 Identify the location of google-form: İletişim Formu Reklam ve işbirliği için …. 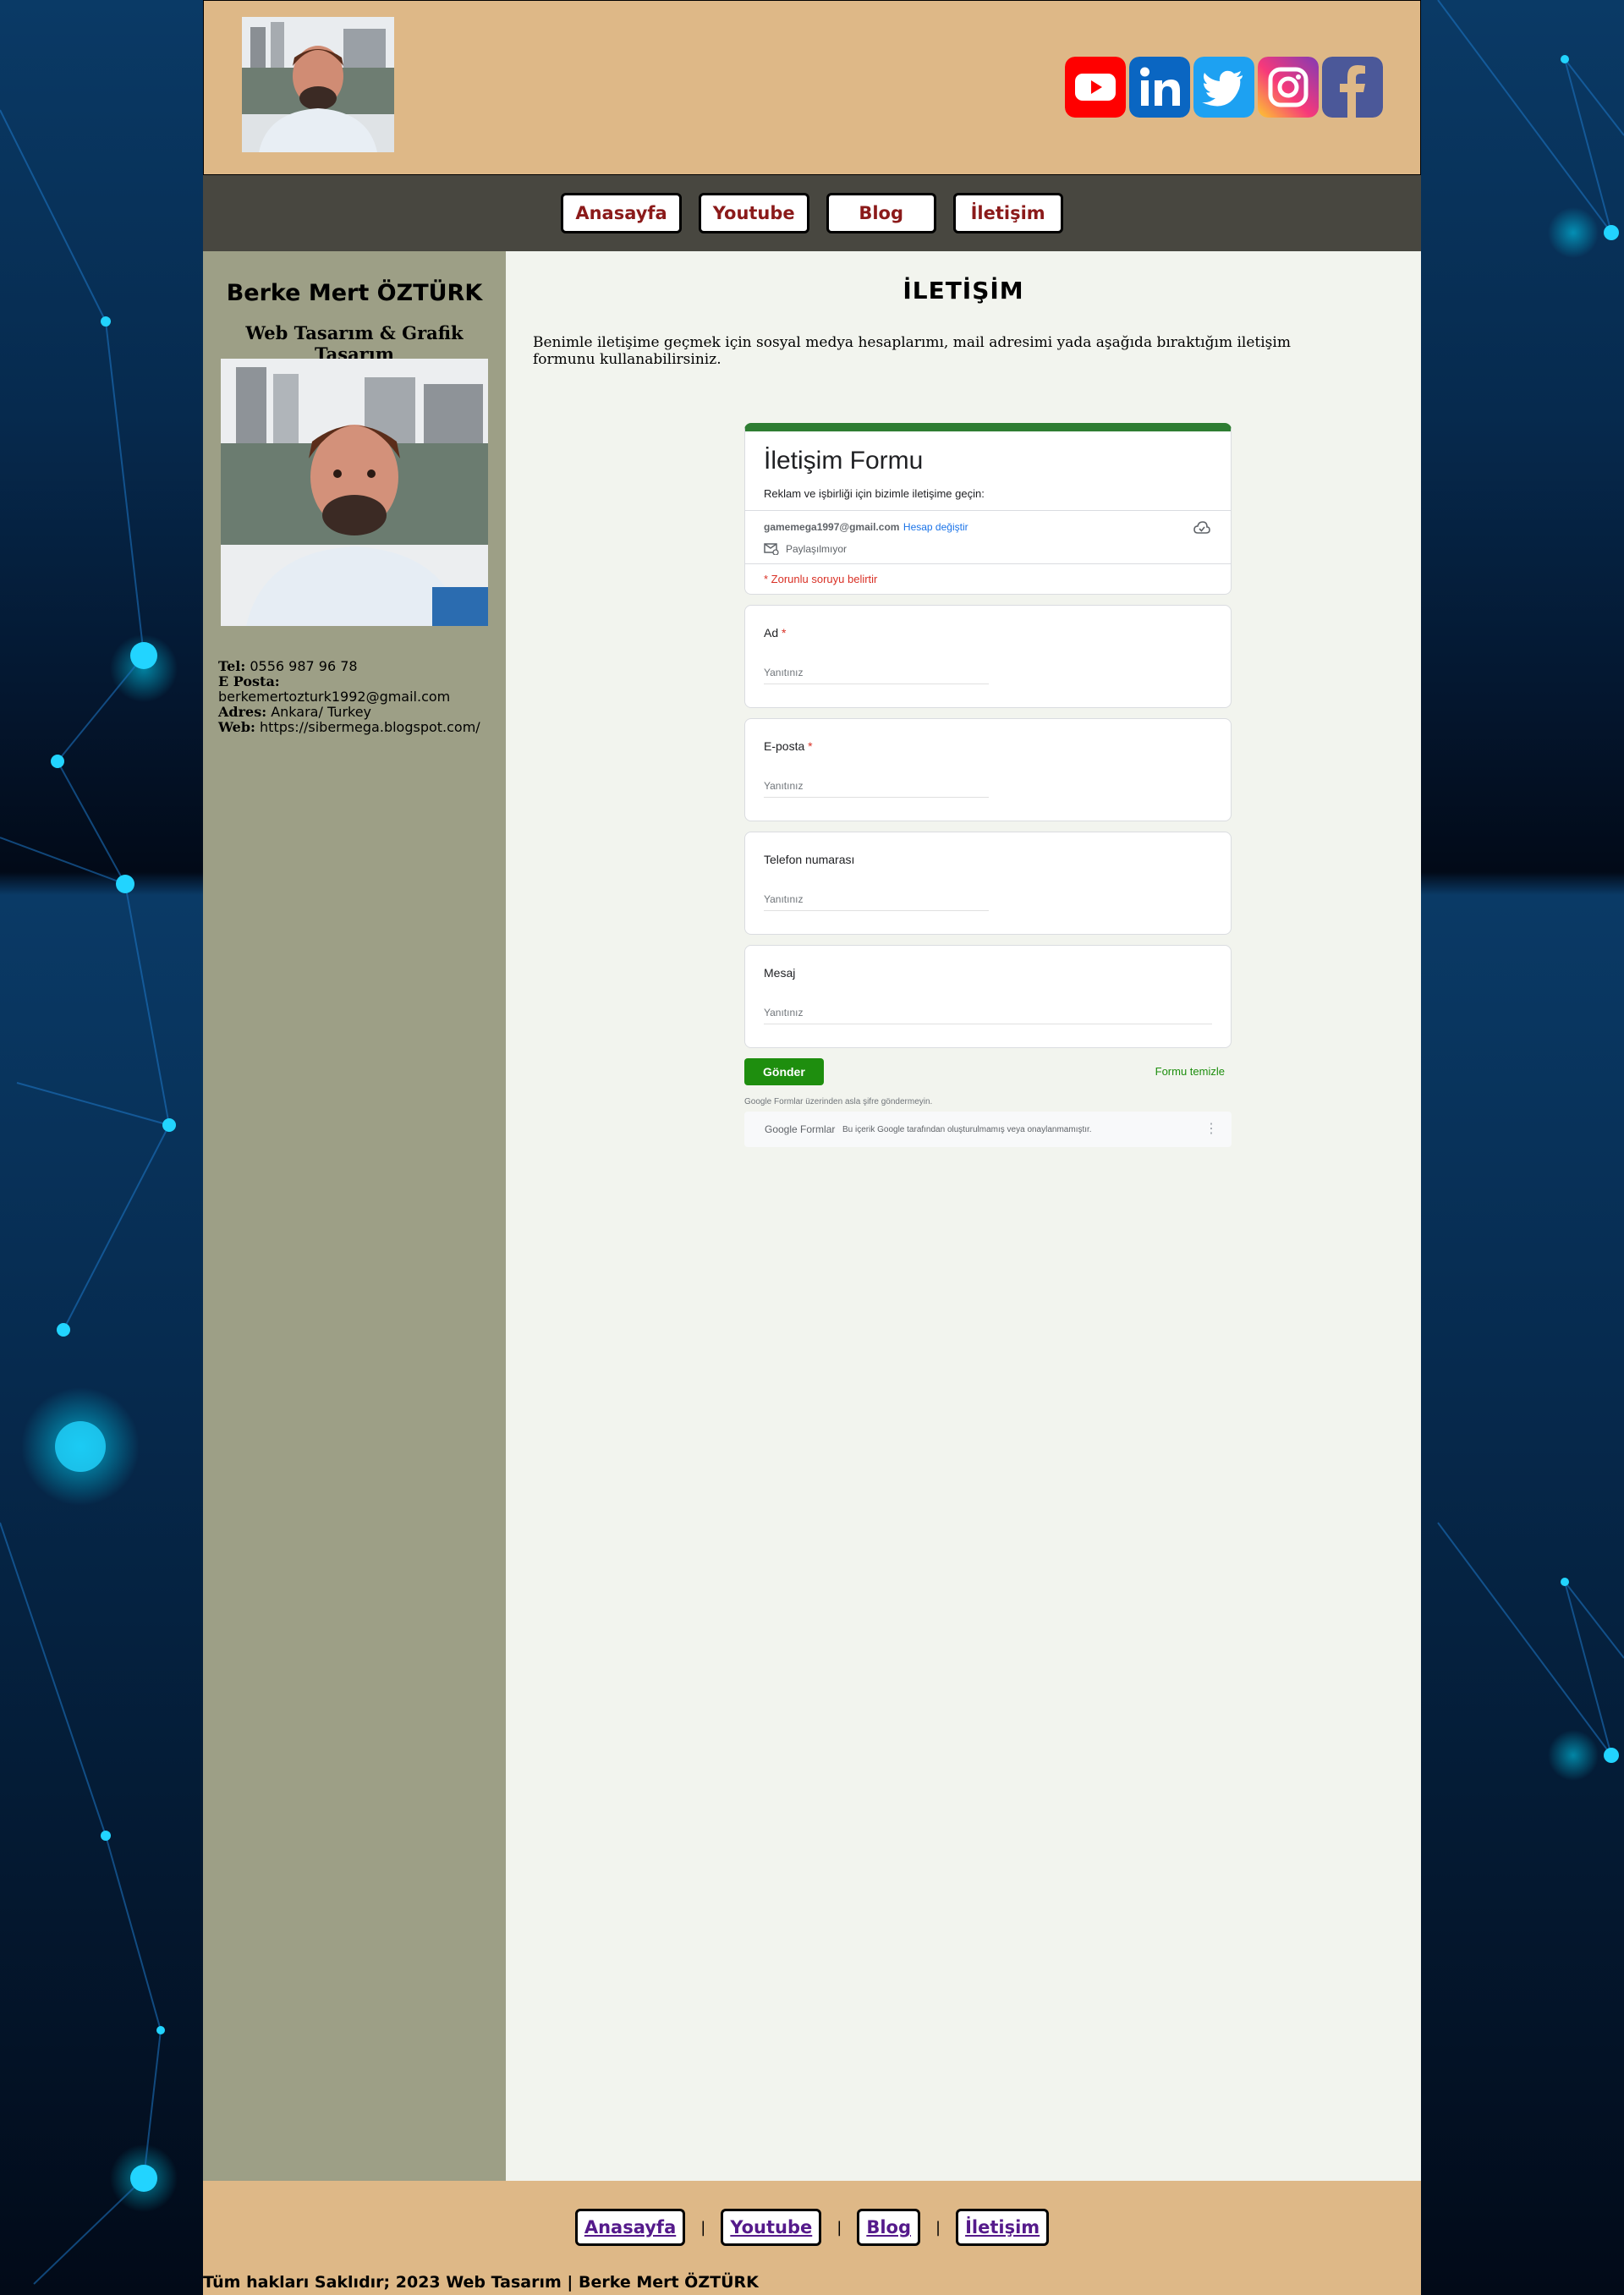
(988, 785).